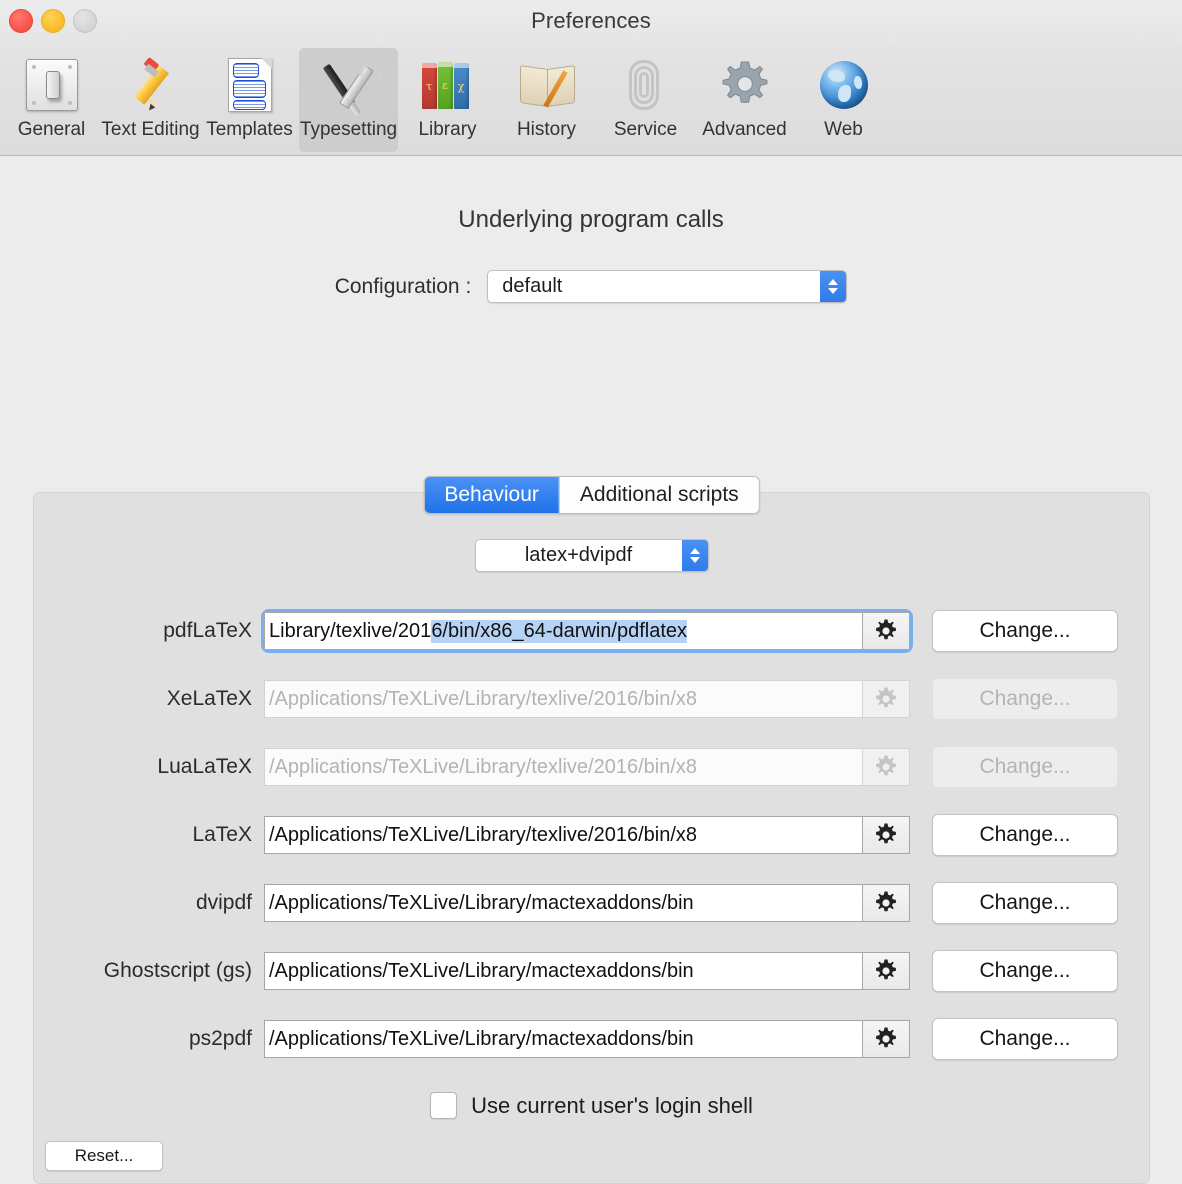 The width and height of the screenshot is (1182, 1184). I want to click on toolbar-item-text-editing: Text Editing, so click(150, 100).